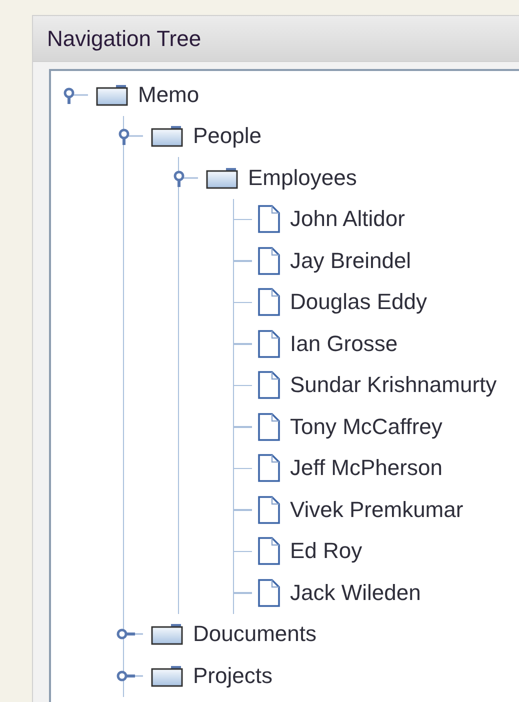 This screenshot has height=702, width=519. What do you see at coordinates (393, 385) in the screenshot?
I see `tree-item-label: Sundar Krishnamurty` at bounding box center [393, 385].